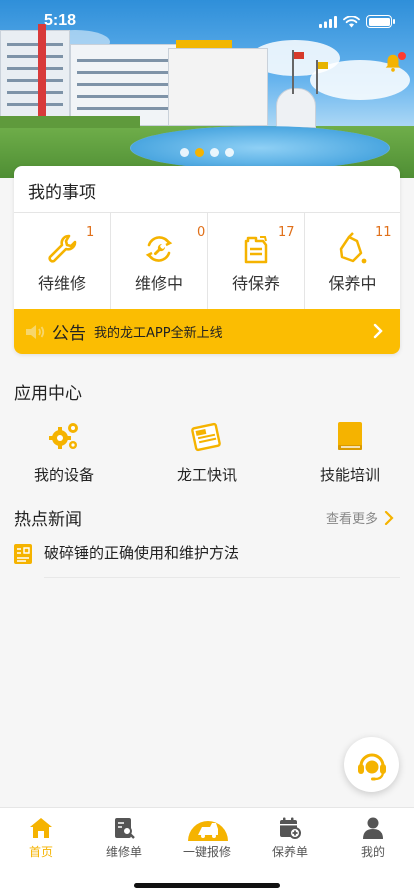 The height and width of the screenshot is (896, 414). Describe the element at coordinates (62, 248) in the screenshot. I see `wrench-icon` at that location.